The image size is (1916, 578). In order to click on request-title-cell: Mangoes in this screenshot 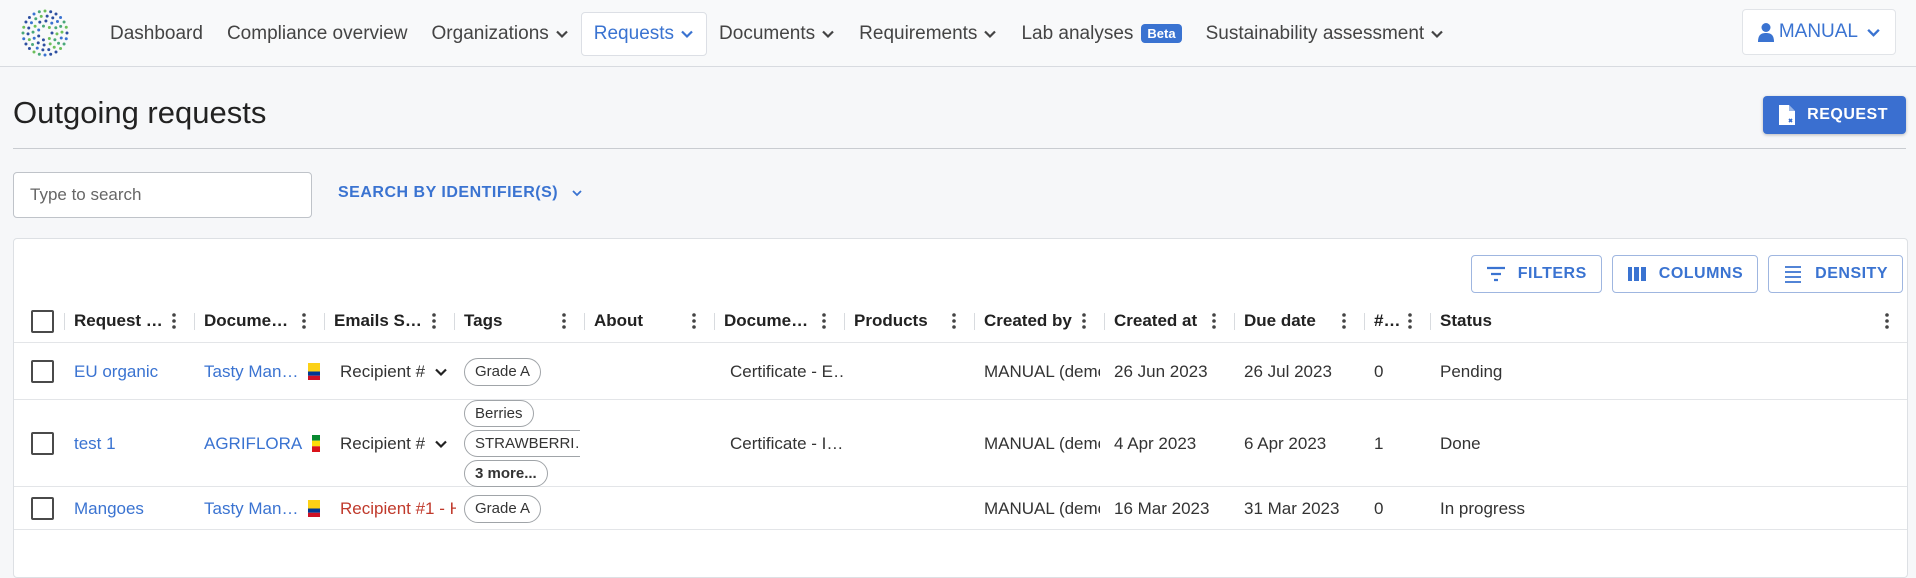, I will do `click(132, 508)`.